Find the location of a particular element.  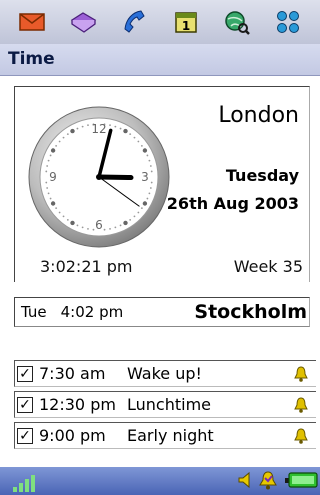

clock-numeral-9: 9 is located at coordinates (53, 177).